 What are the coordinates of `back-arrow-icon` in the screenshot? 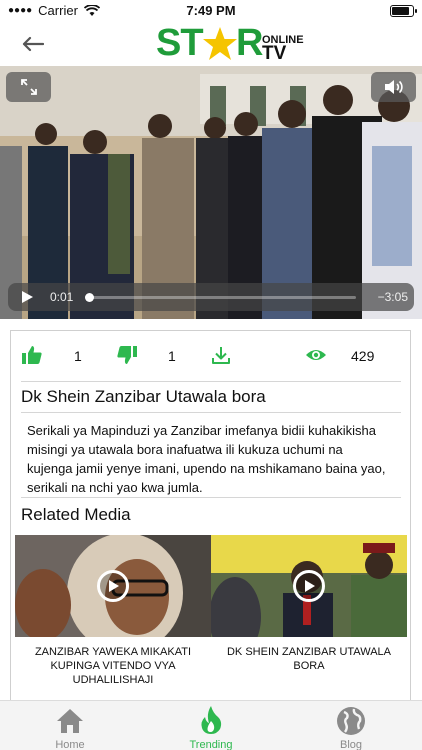 It's located at (33, 44).